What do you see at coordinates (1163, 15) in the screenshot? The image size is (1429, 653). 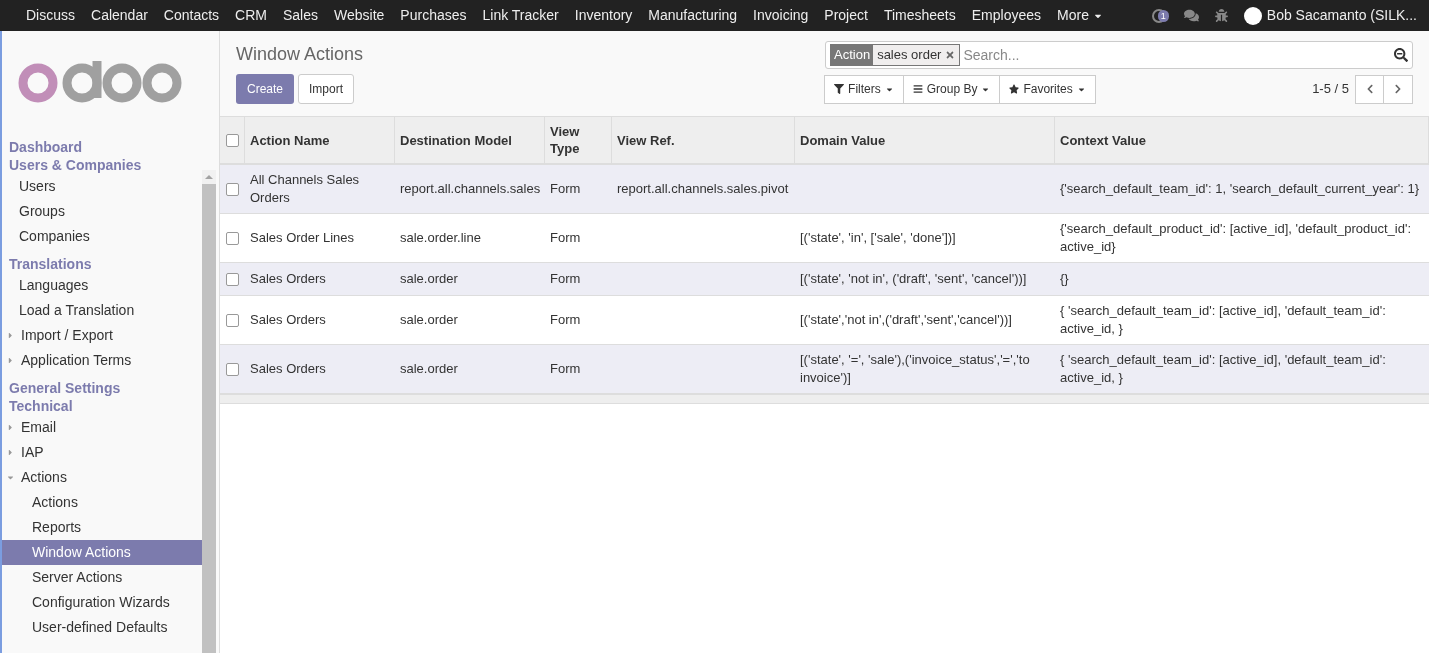 I see `notification-badge: 1` at bounding box center [1163, 15].